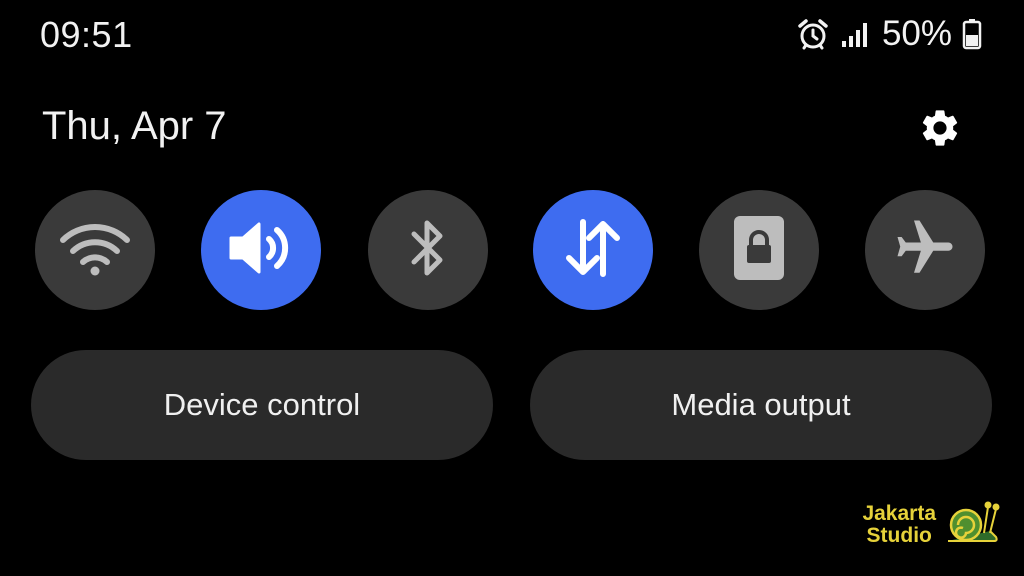 This screenshot has height=576, width=1024. What do you see at coordinates (972, 34) in the screenshot?
I see `battery-icon` at bounding box center [972, 34].